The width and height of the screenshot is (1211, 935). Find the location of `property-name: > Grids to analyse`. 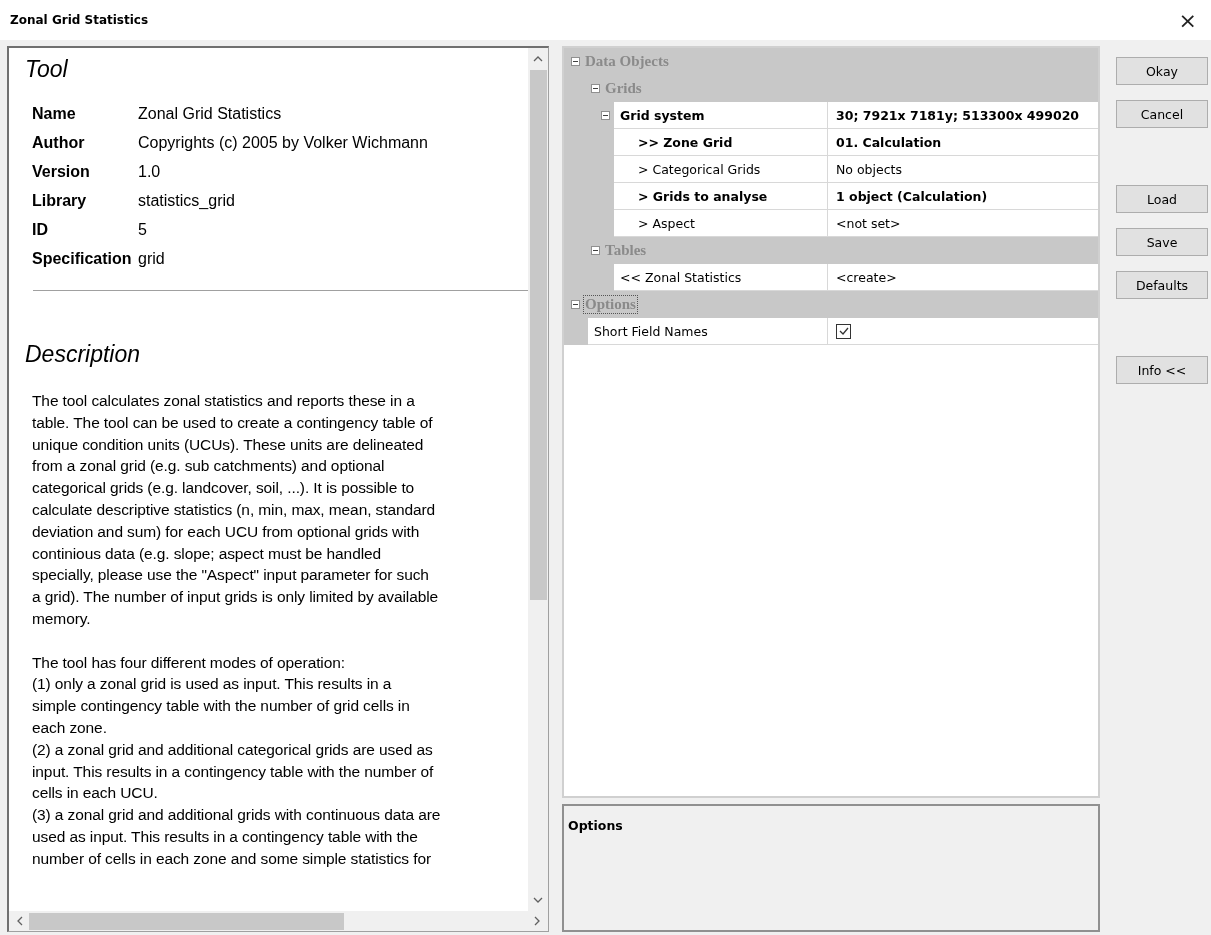

property-name: > Grids to analyse is located at coordinates (721, 196).